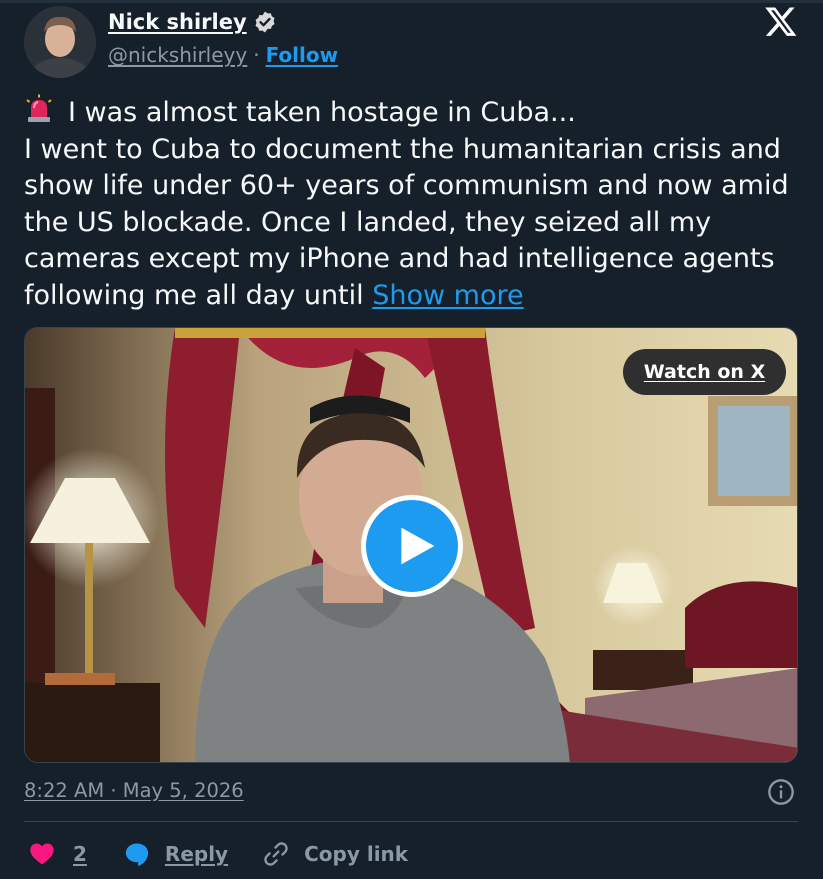 The height and width of the screenshot is (879, 823). I want to click on play-icon, so click(418, 546).